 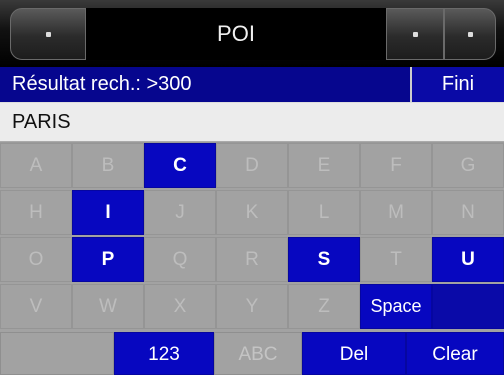 What do you see at coordinates (468, 259) in the screenshot?
I see `key-u: U` at bounding box center [468, 259].